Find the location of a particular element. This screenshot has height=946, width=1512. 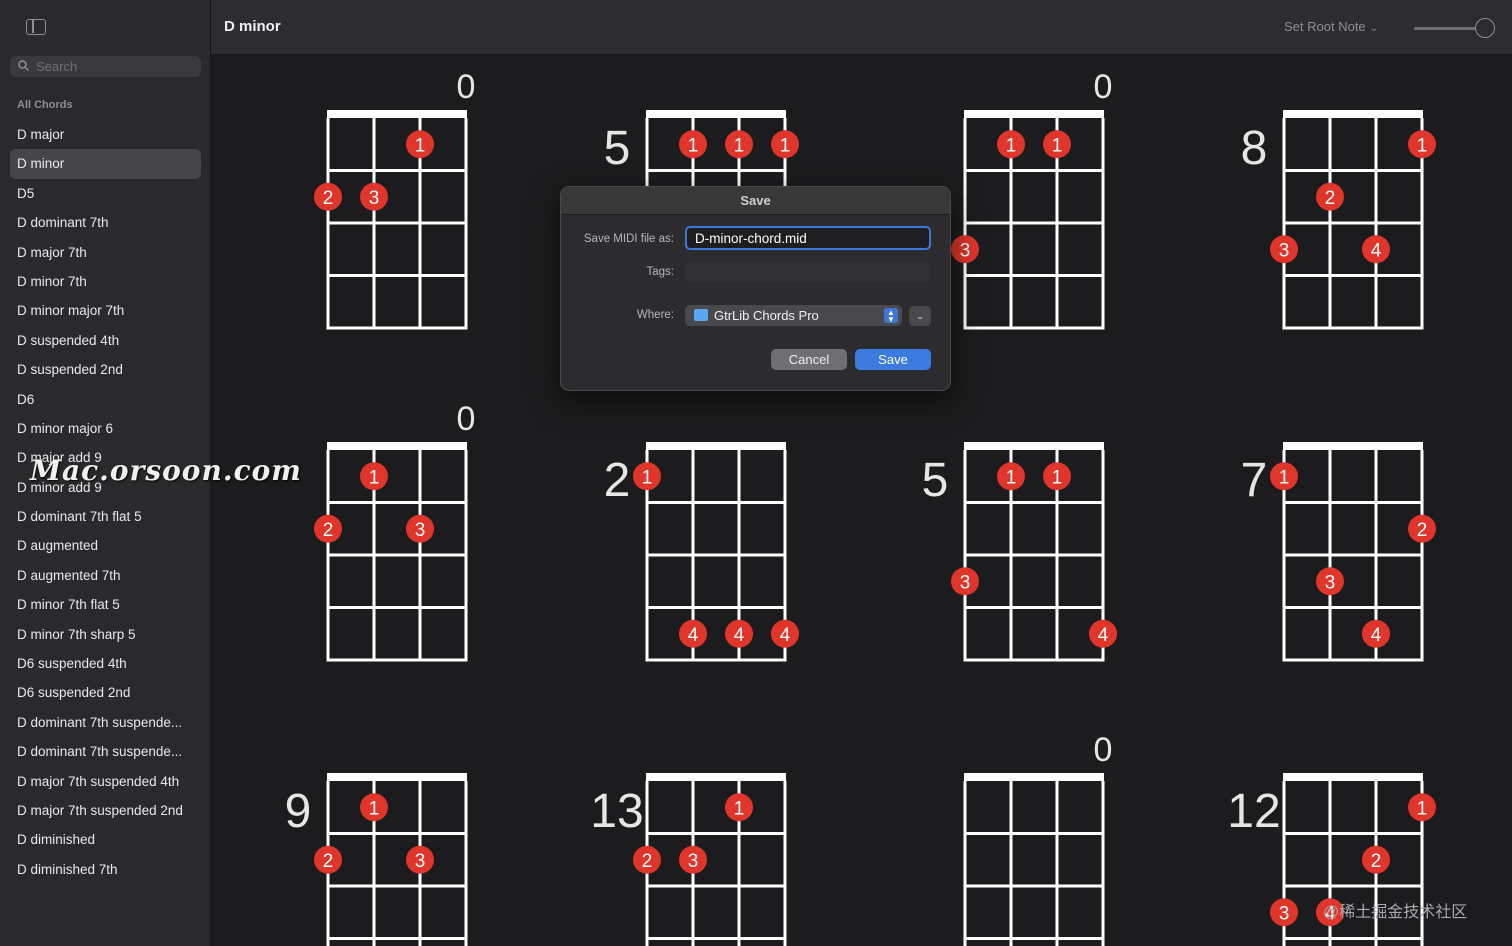

chord-list-item: D minor 7th flat 5 is located at coordinates (105, 604).